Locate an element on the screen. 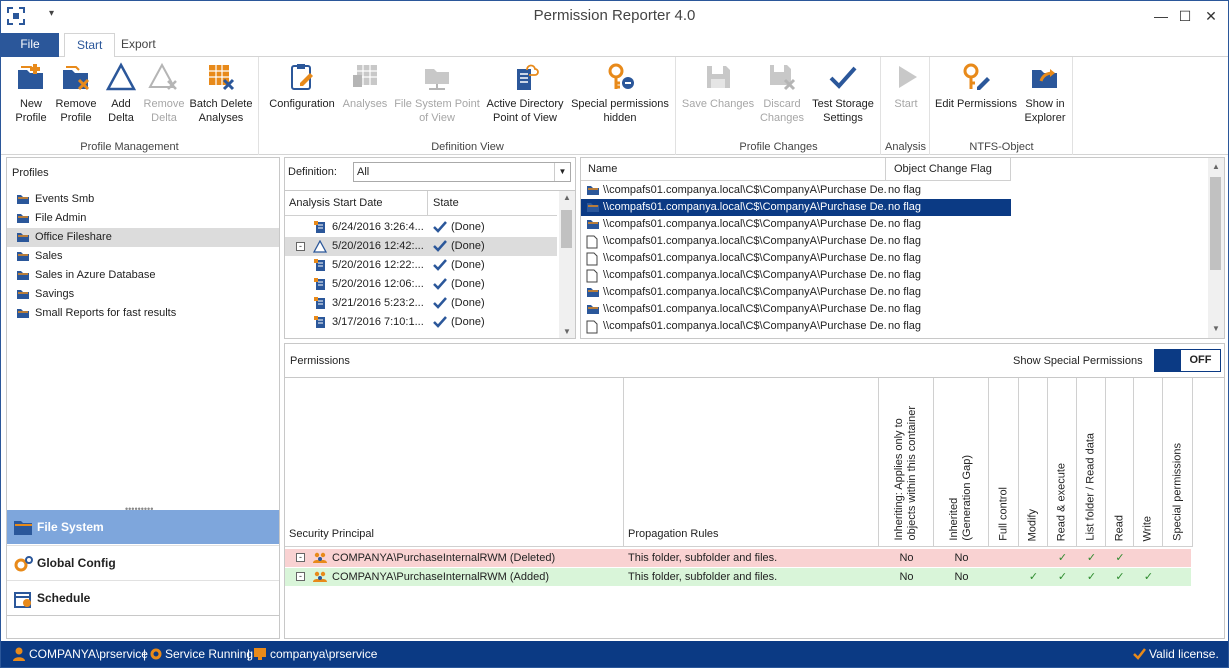 This screenshot has width=1229, height=668. batch-delete-analyses-button: Batch Delete Analyses is located at coordinates (221, 93).